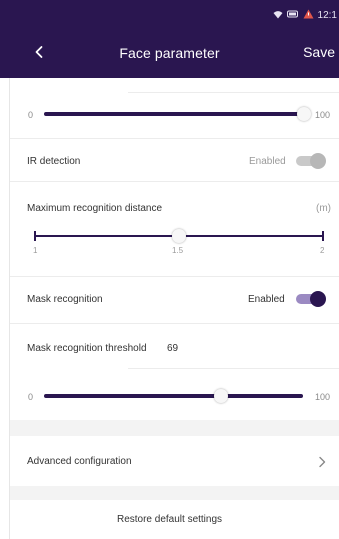  I want to click on max-distance-unit: (m), so click(323, 208).